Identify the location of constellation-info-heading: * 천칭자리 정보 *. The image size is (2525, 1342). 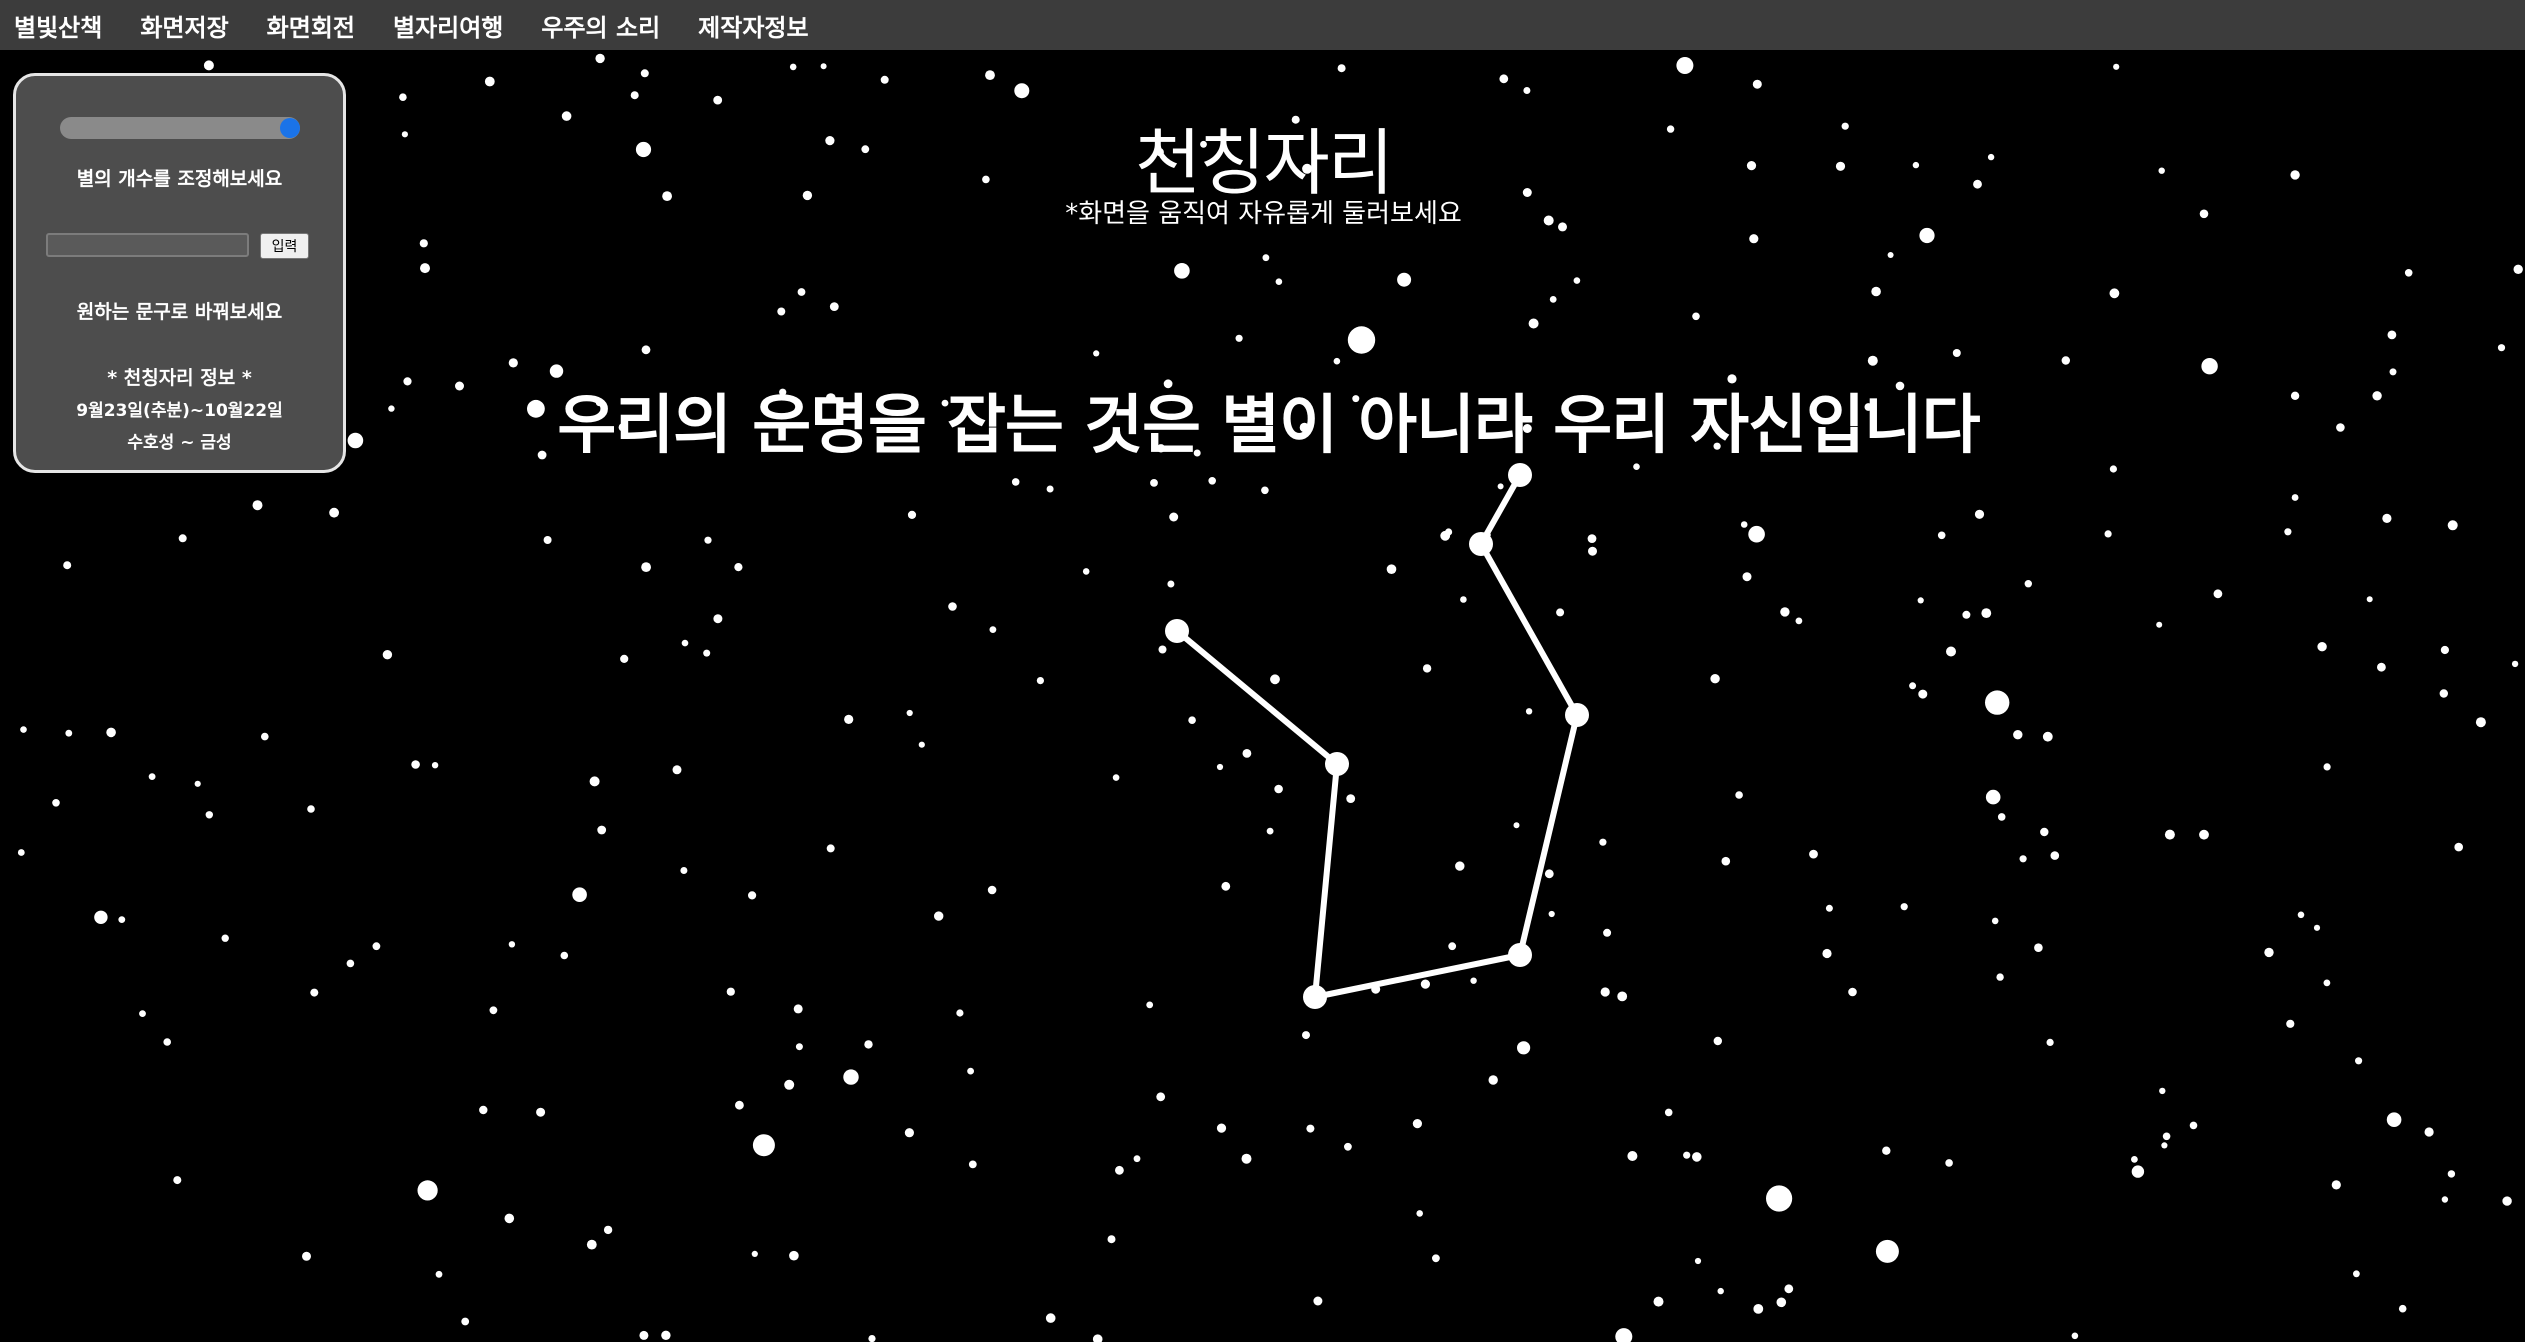
(179, 378).